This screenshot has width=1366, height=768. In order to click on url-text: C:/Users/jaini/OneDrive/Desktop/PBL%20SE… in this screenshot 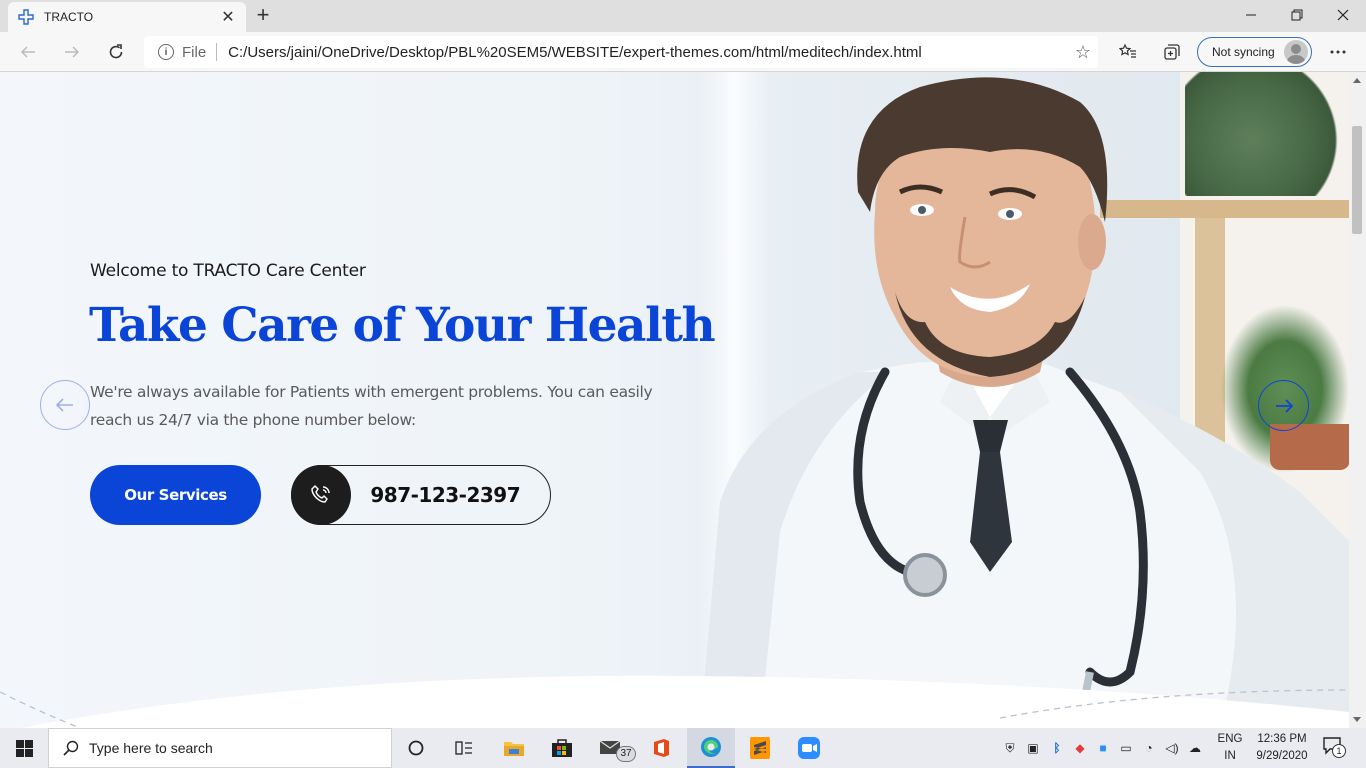, I will do `click(648, 52)`.